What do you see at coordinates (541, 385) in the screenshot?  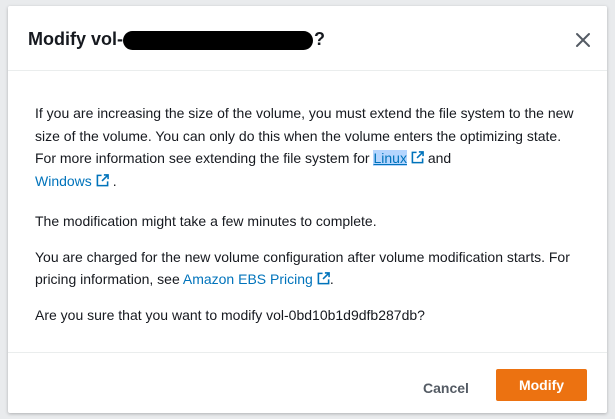 I see `modify-button: Modify` at bounding box center [541, 385].